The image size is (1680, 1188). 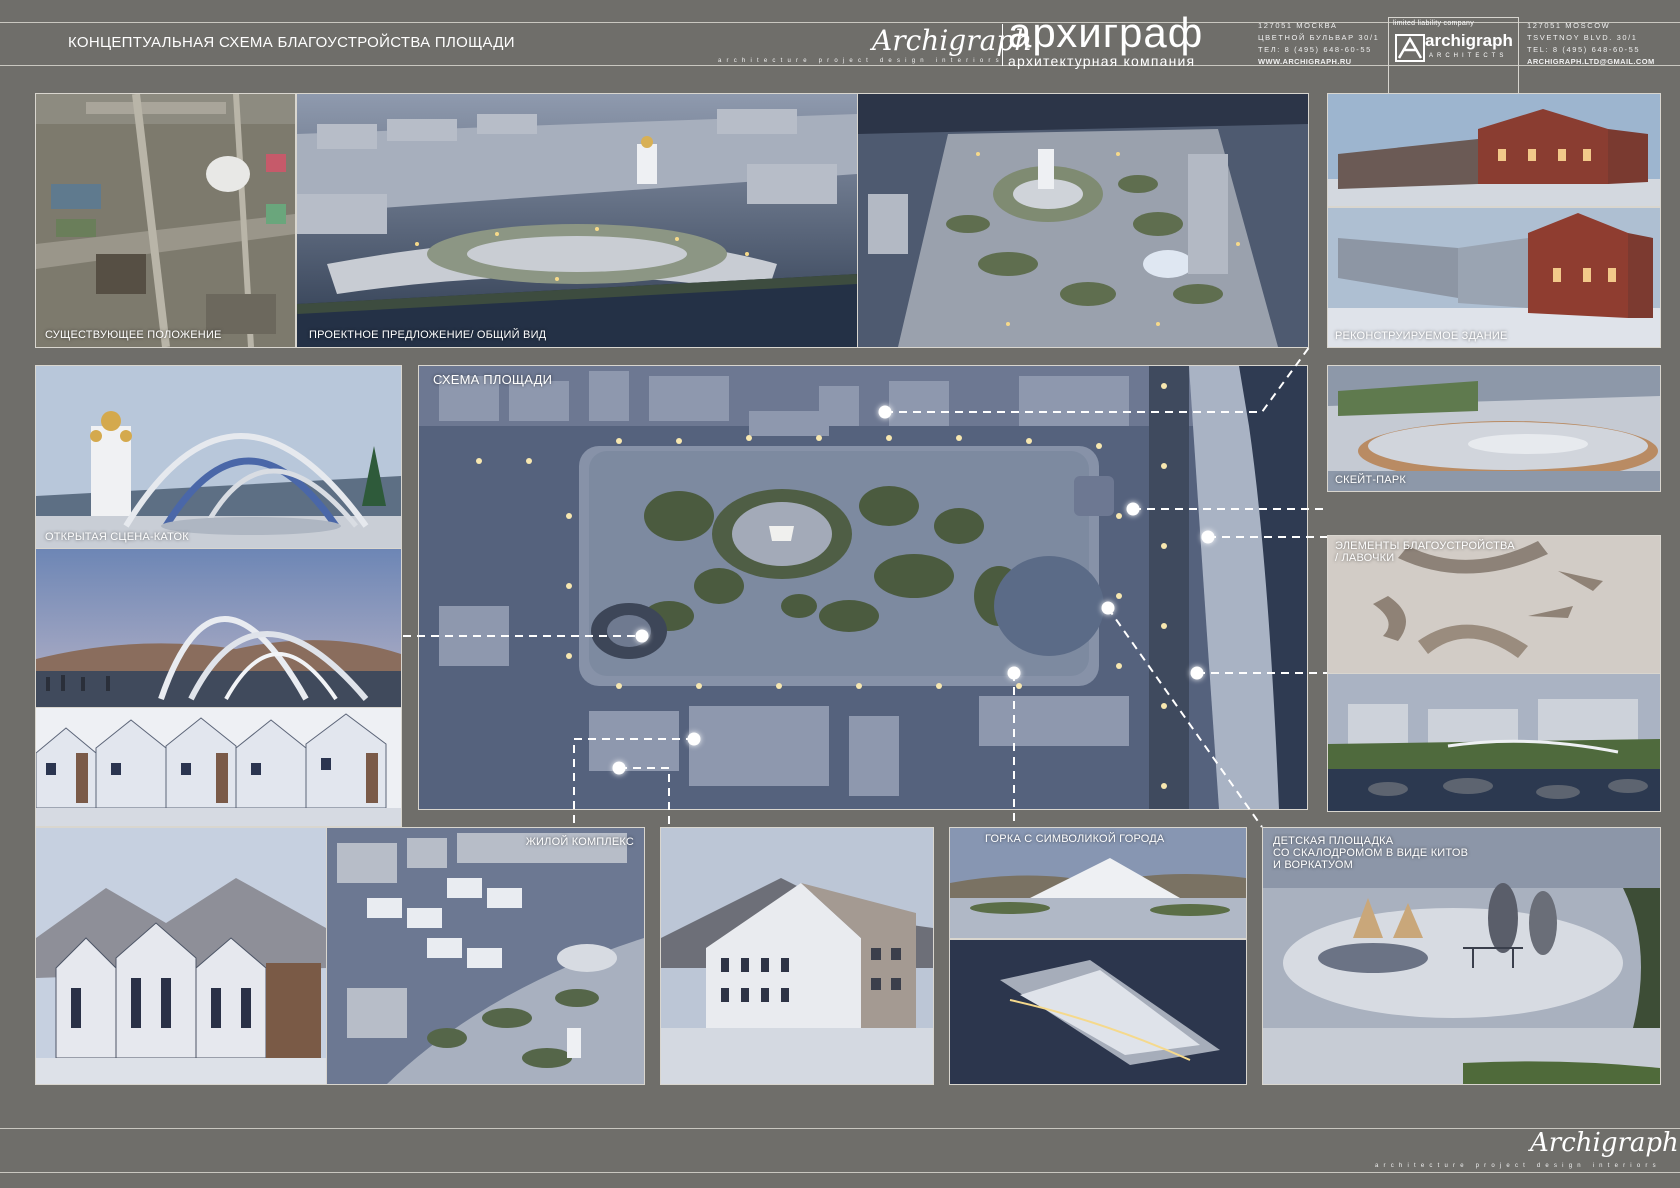 What do you see at coordinates (485, 956) in the screenshot?
I see `residential-aerial-render: ЖИЛОЙ КОМПЛЕКС` at bounding box center [485, 956].